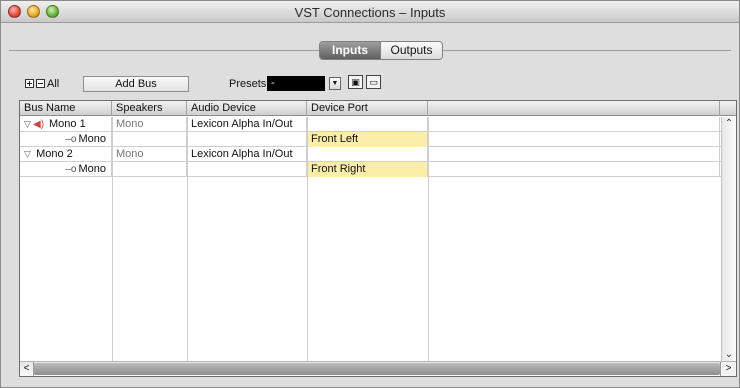  Describe the element at coordinates (149, 108) in the screenshot. I see `header-speakers: Speakers` at that location.